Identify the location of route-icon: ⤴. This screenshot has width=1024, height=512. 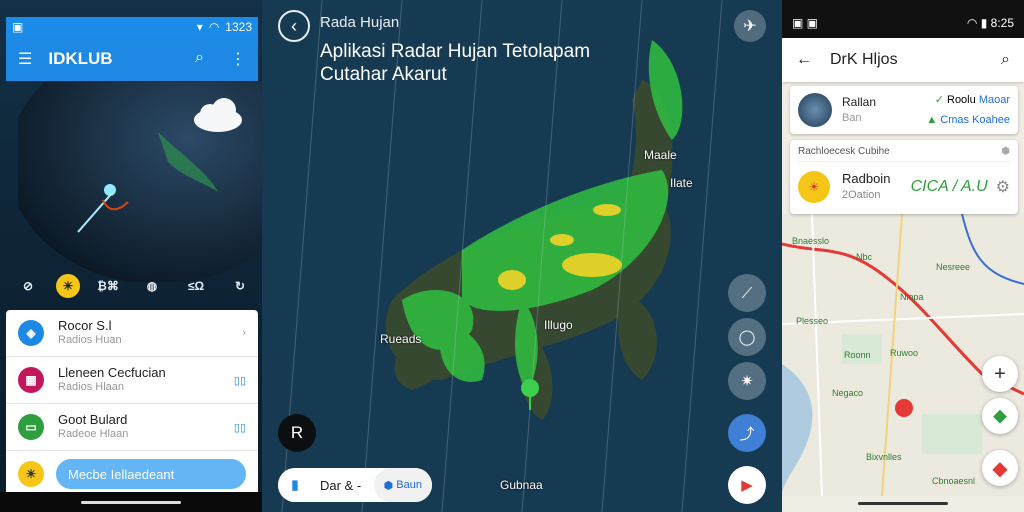
(747, 434).